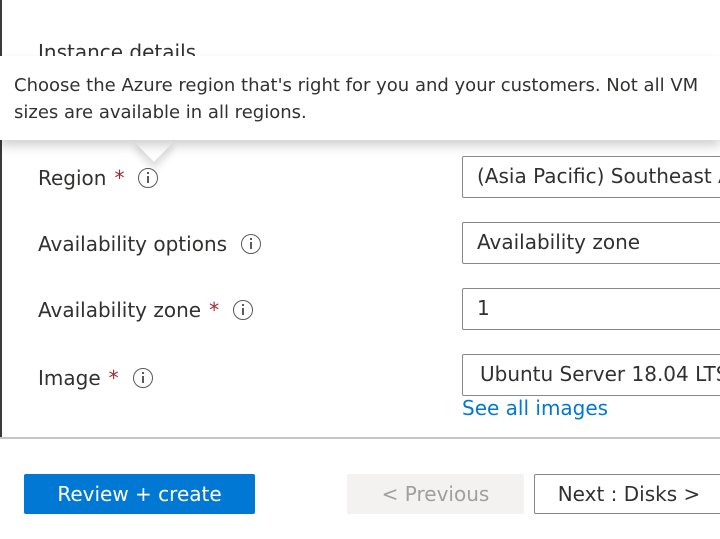  I want to click on image-row: Image * Ubuntu Server 18.04 LTS, so click(360, 376).